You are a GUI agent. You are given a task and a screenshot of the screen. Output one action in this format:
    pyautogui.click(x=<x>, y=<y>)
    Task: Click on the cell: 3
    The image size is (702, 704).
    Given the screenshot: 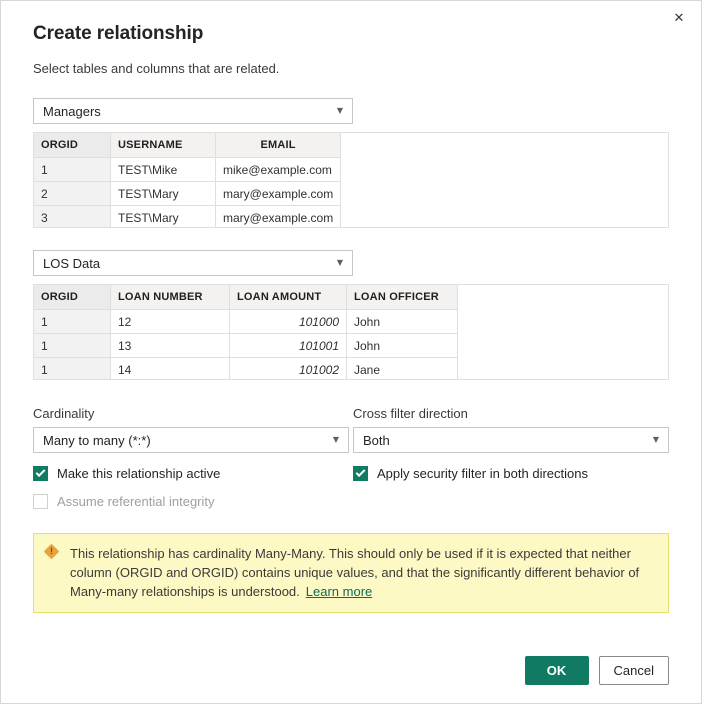 What is the action you would take?
    pyautogui.click(x=72, y=216)
    